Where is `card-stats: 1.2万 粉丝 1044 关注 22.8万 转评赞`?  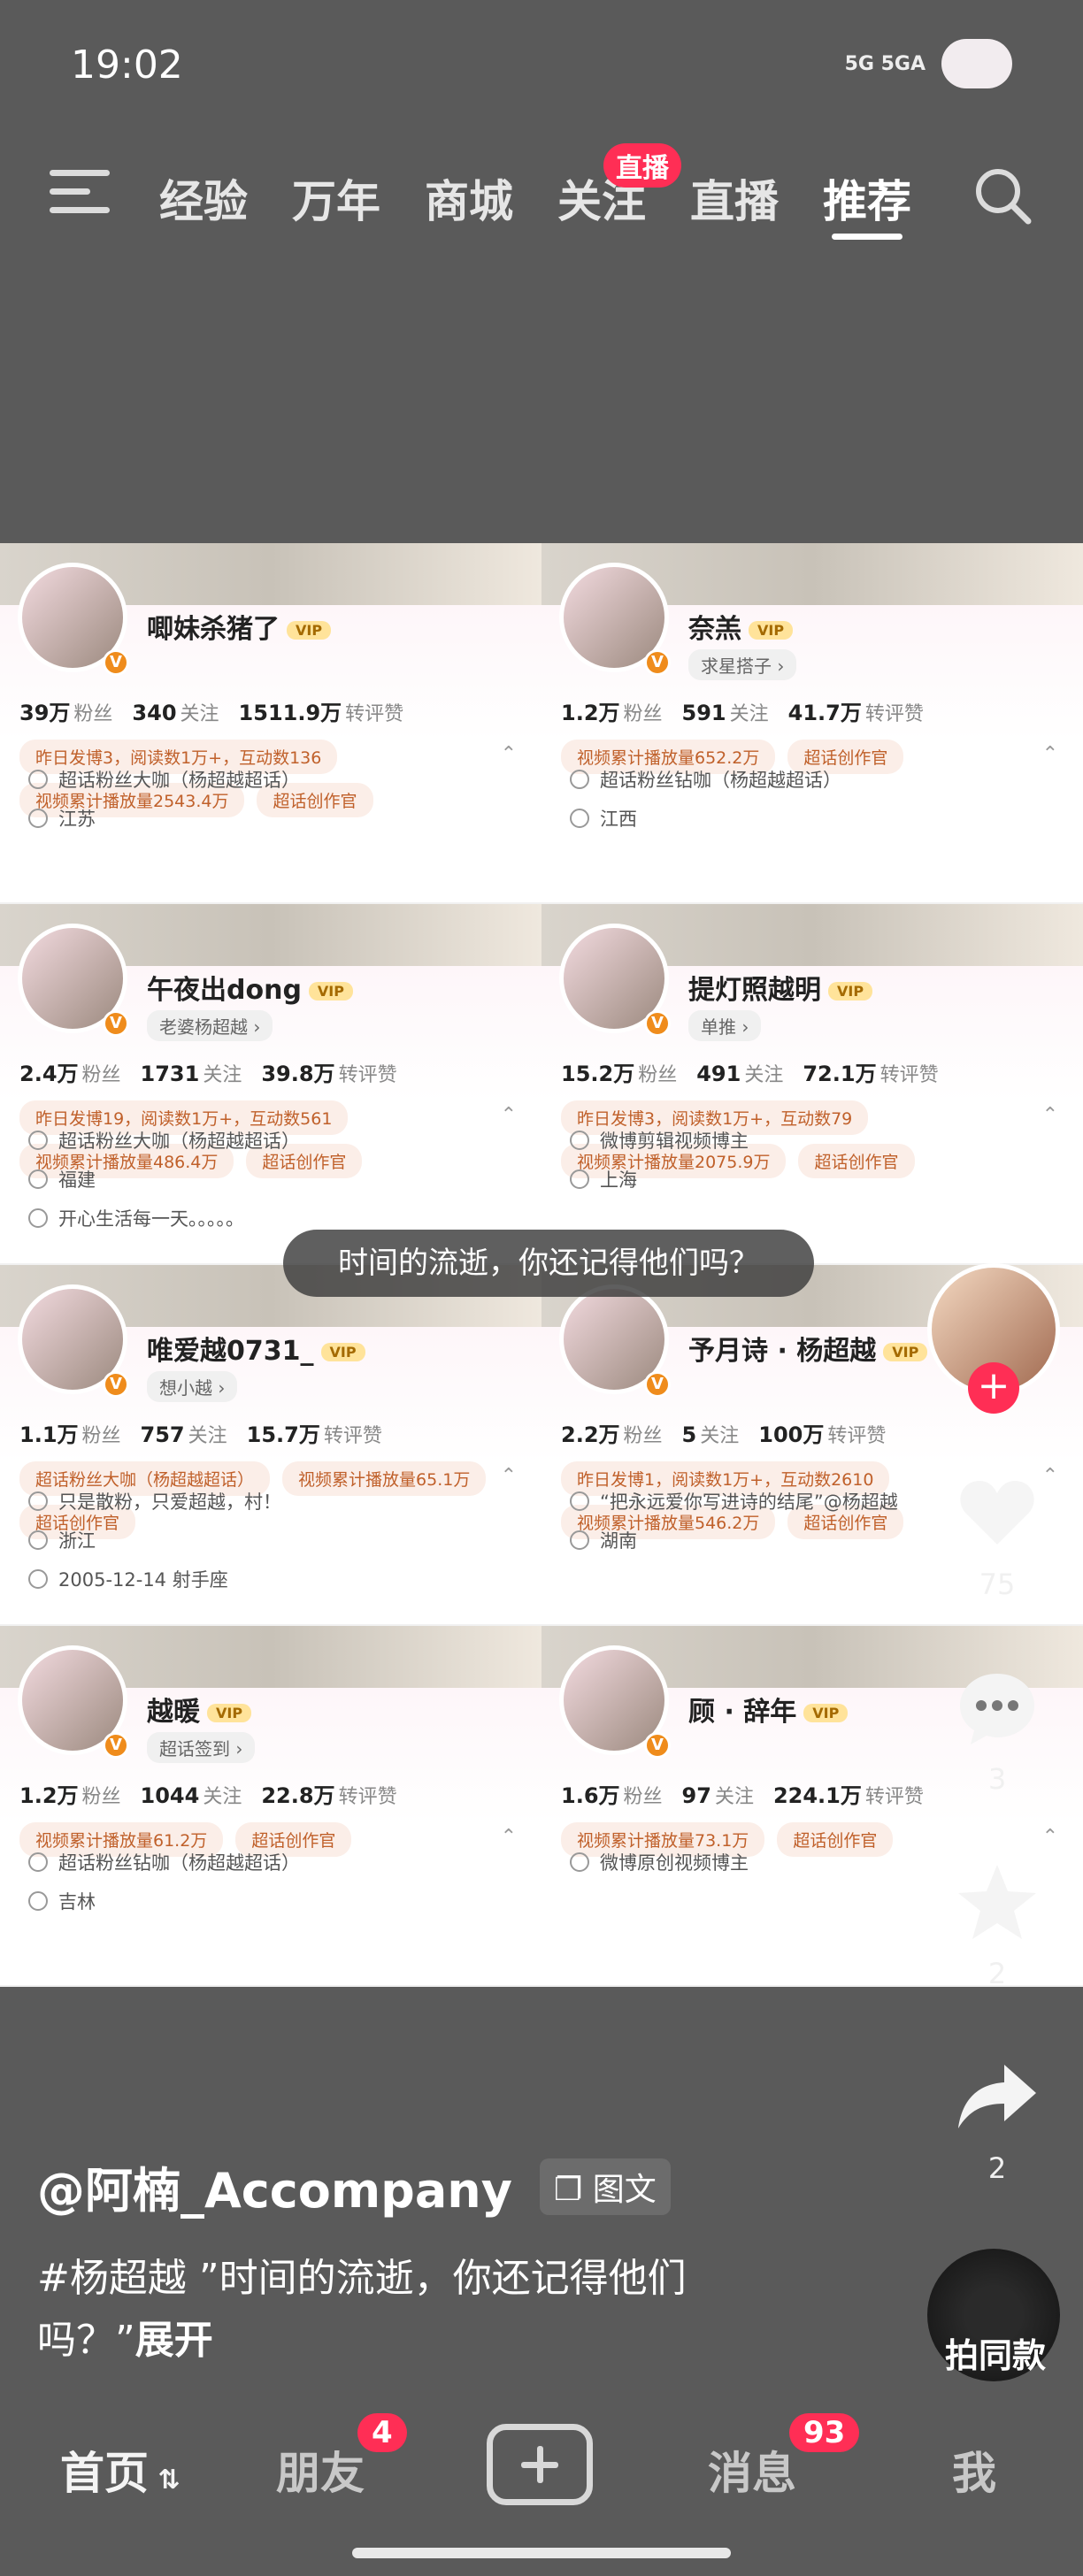 card-stats: 1.2万 粉丝 1044 关注 22.8万 转评赞 is located at coordinates (208, 1795).